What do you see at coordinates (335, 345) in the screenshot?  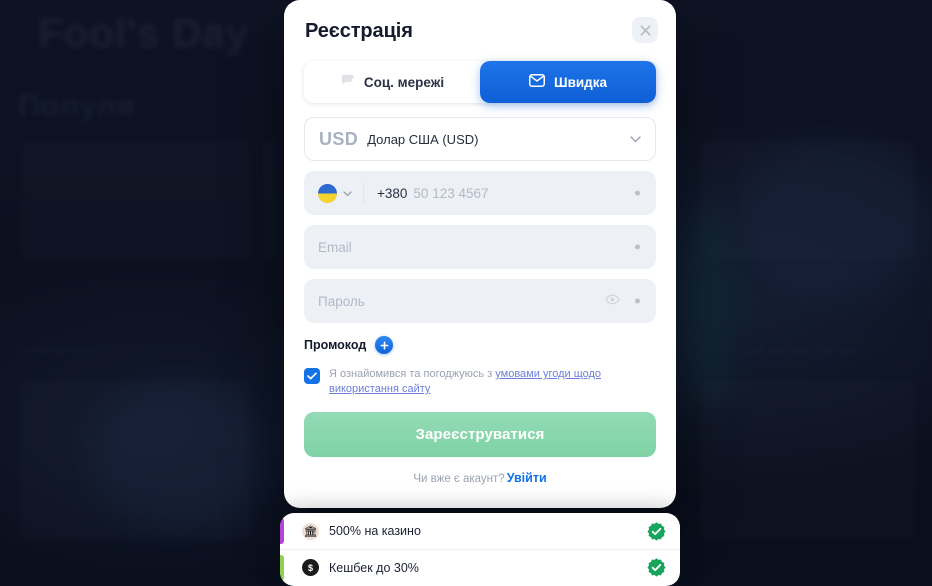 I see `promocode-label: Промокод` at bounding box center [335, 345].